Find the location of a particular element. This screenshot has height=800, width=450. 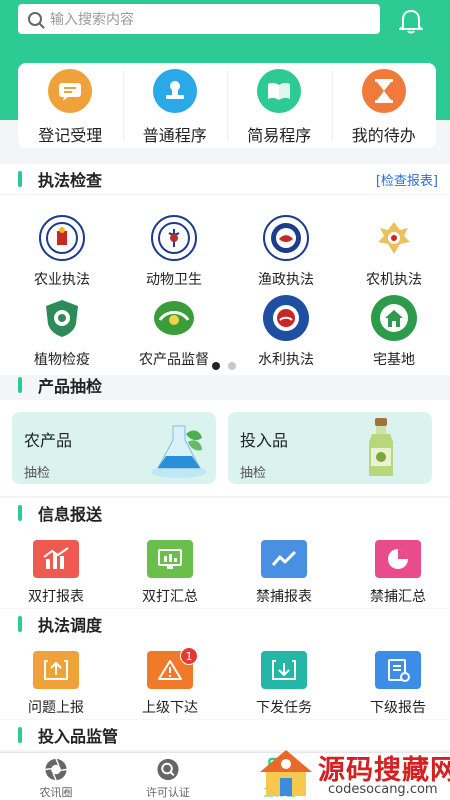

quick-actions: 登记受理 普通程序 简易程序 我的待办 is located at coordinates (227, 105).